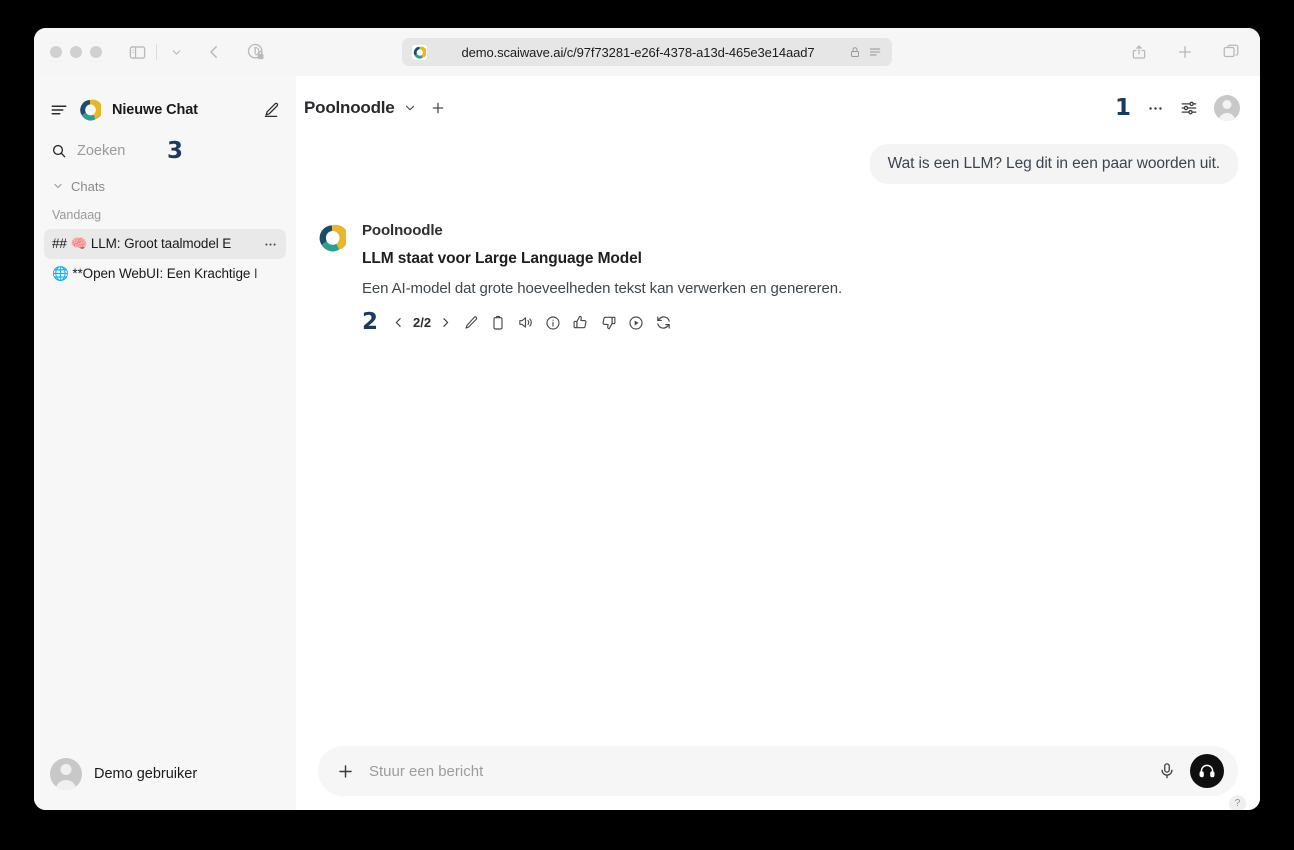 The width and height of the screenshot is (1294, 850). I want to click on message-action-bar: 2 2/2, so click(800, 322).